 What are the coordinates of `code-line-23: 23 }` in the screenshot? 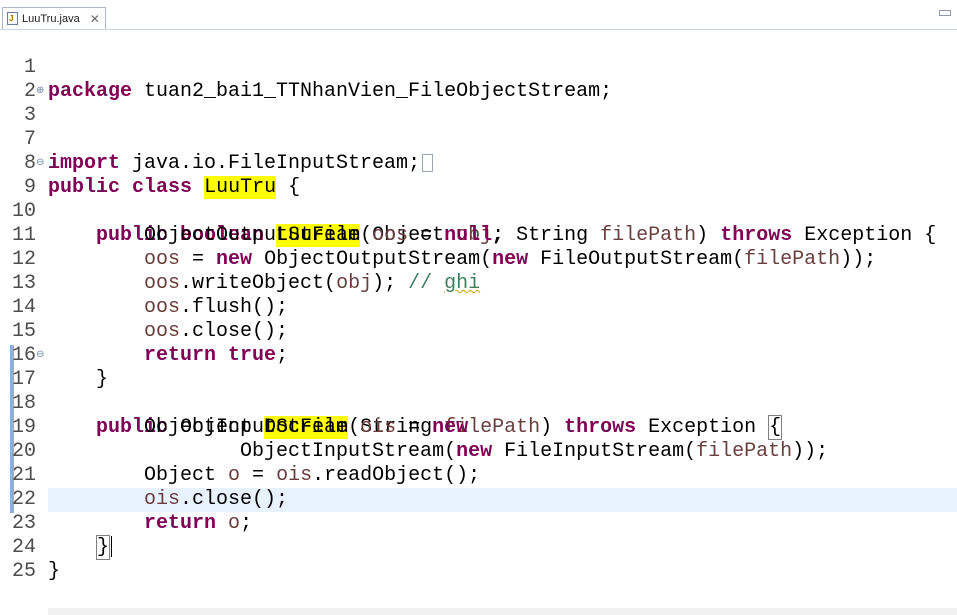 It's located at (478, 524).